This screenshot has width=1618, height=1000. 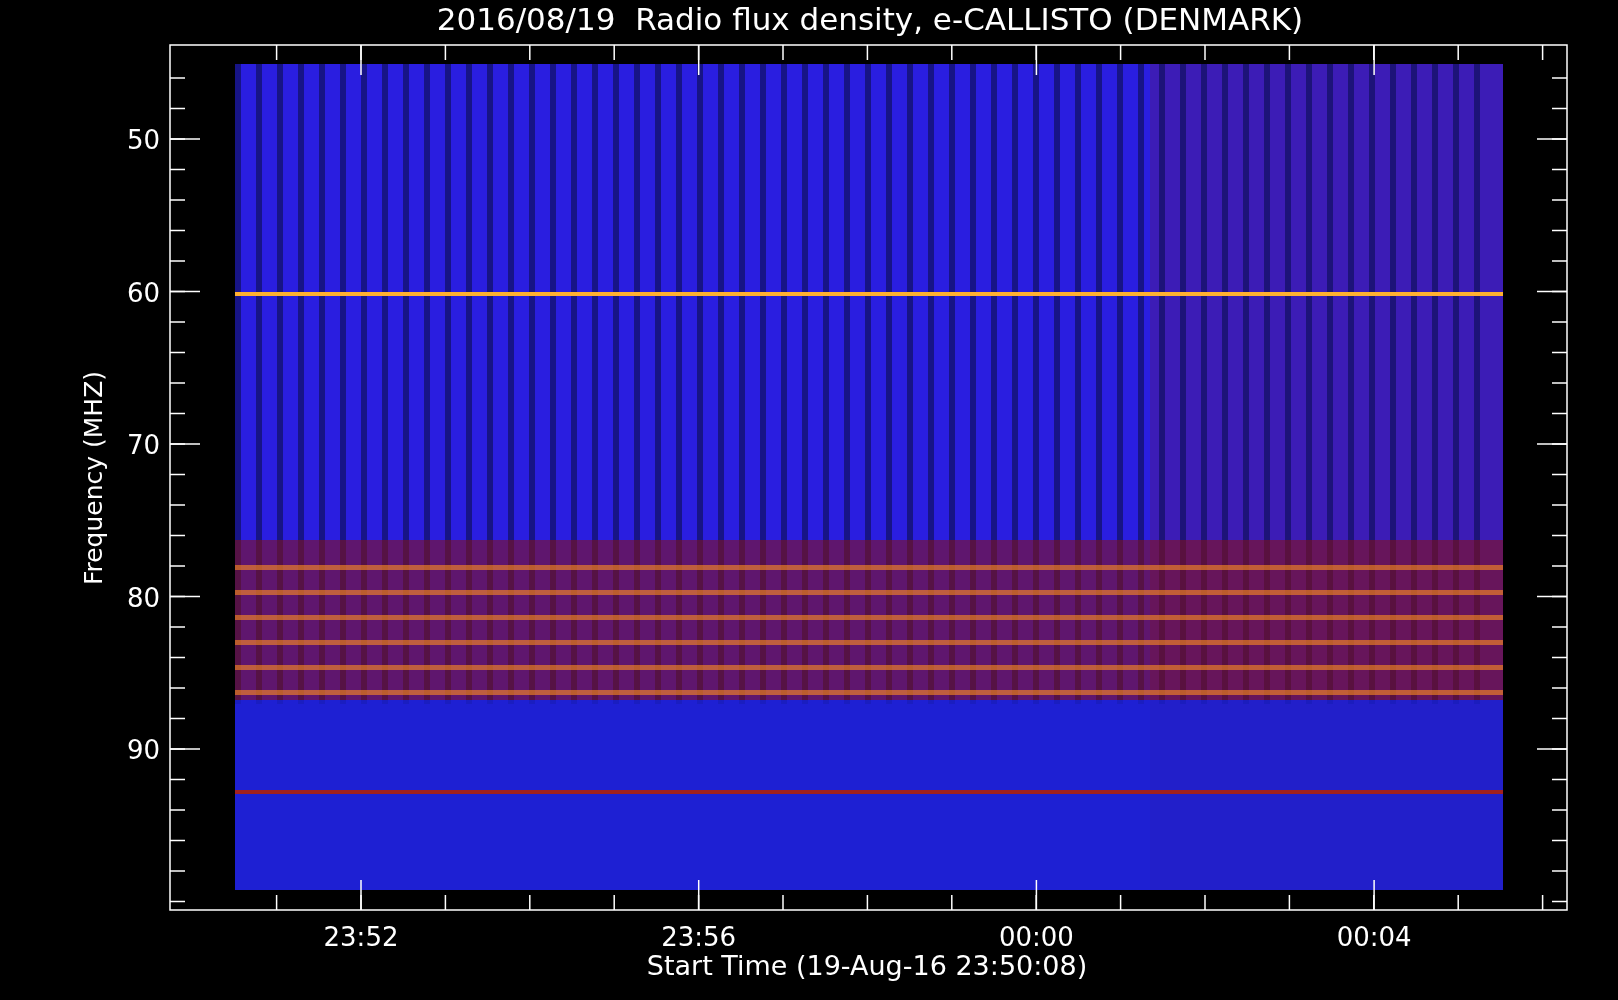 What do you see at coordinates (143, 445) in the screenshot?
I see `axis-tick-label: 70` at bounding box center [143, 445].